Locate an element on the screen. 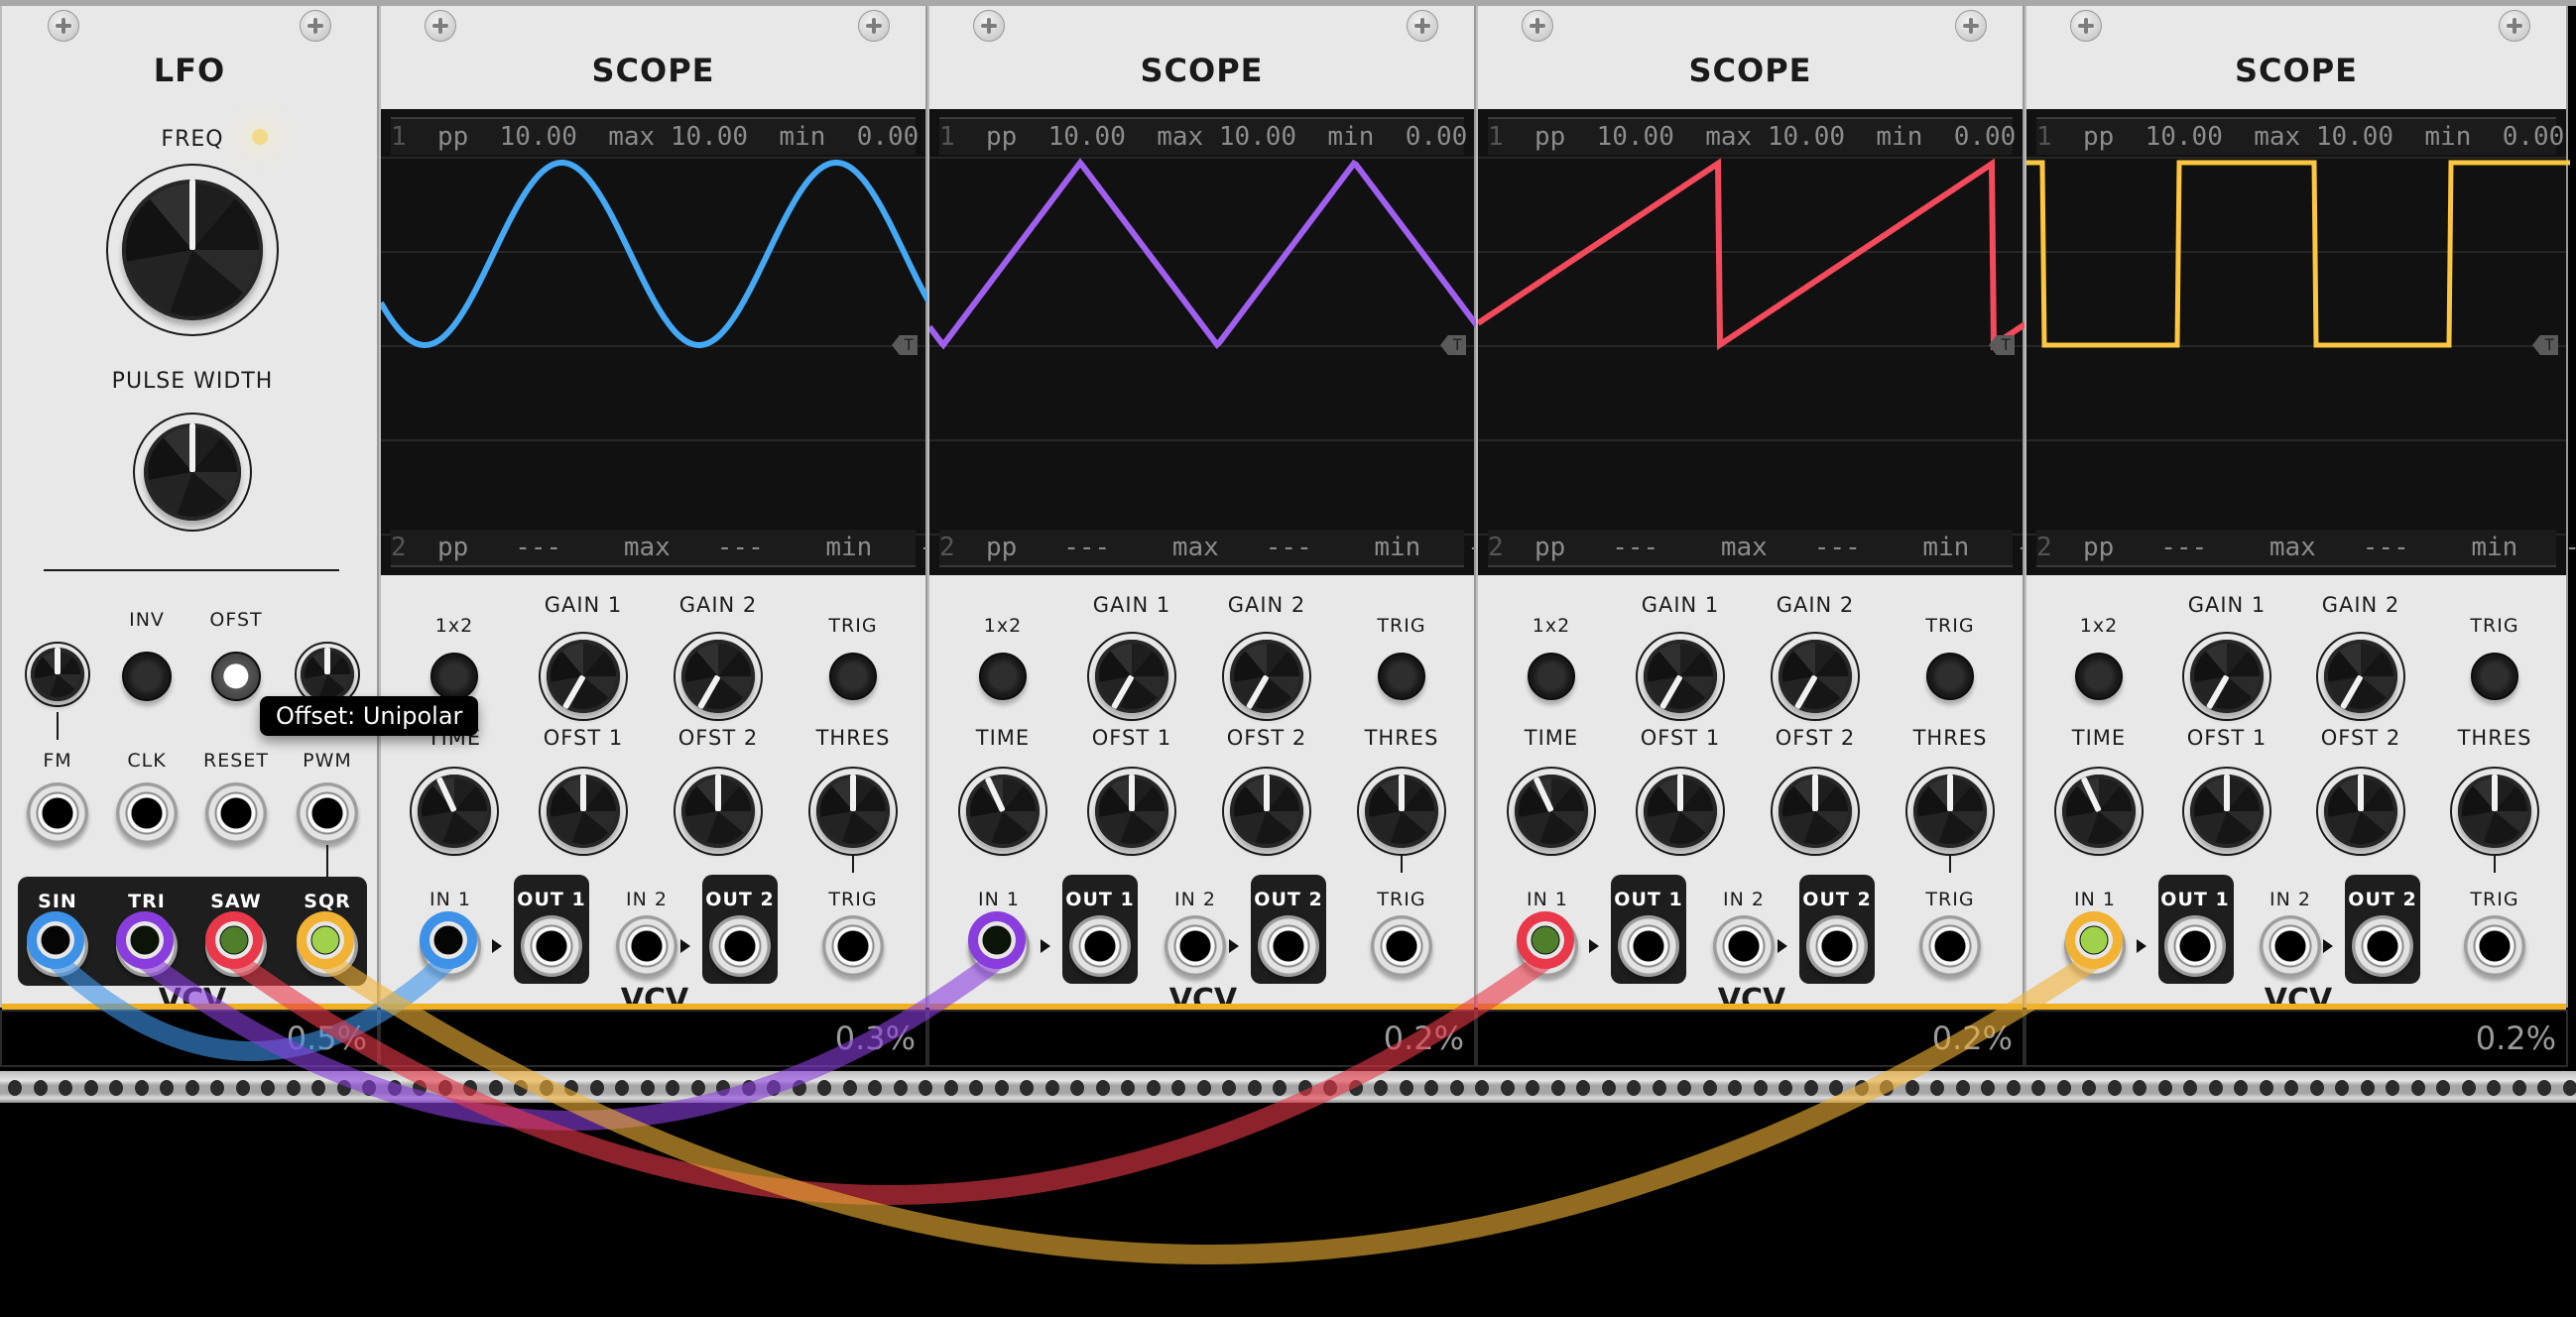  clk-input-jack is located at coordinates (147, 813).